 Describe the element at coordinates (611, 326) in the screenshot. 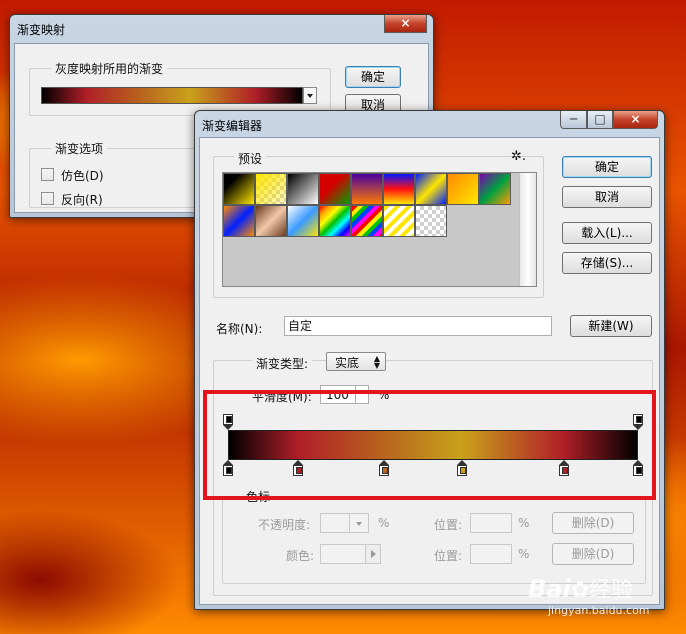

I see `new-button: 新建(W)` at that location.